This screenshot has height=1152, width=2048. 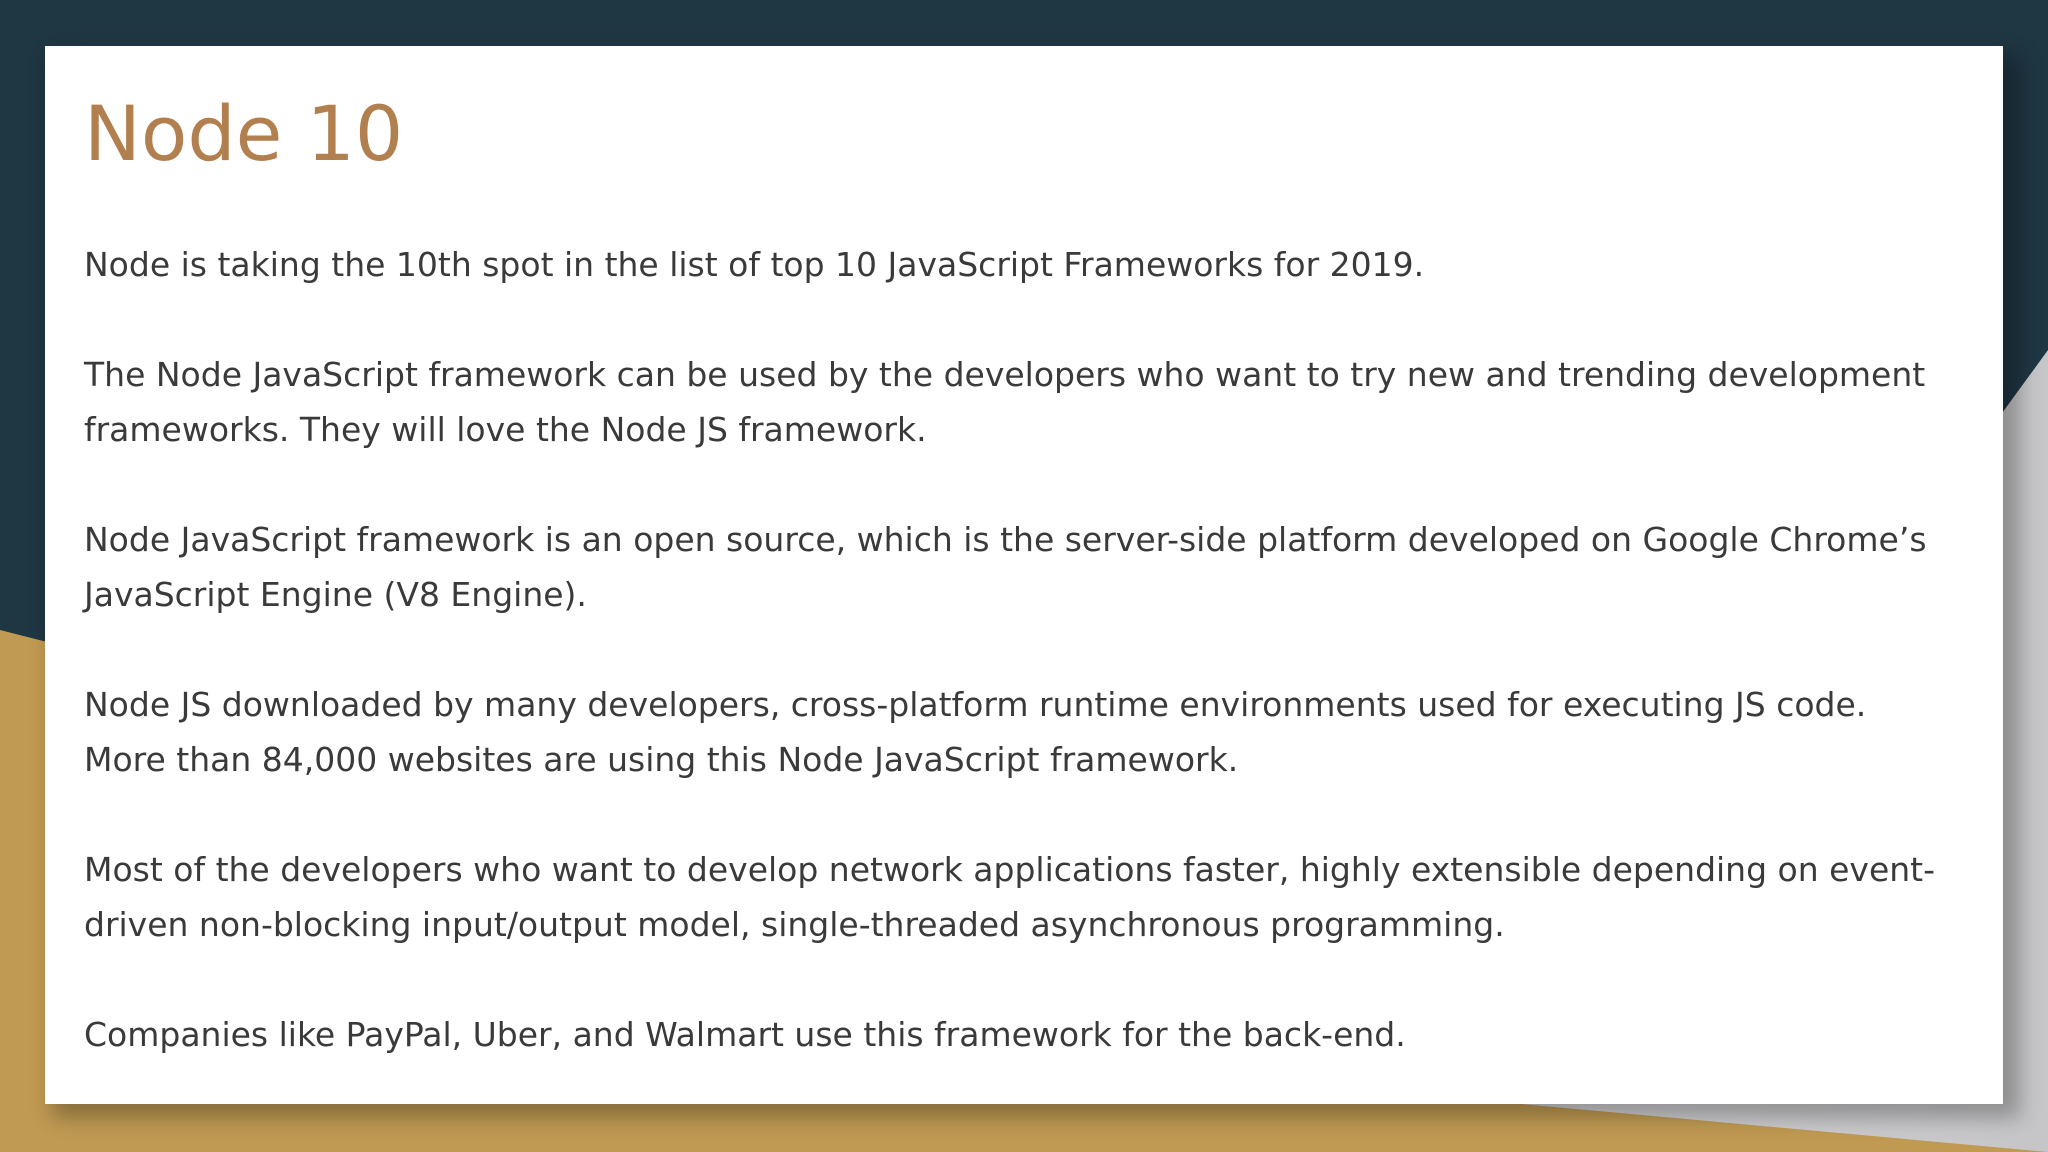 I want to click on slide-title: Node 10, so click(x=244, y=133).